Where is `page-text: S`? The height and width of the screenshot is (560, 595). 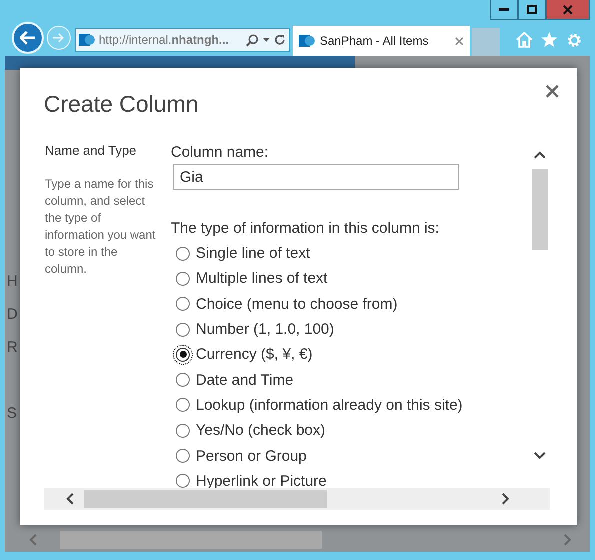
page-text: S is located at coordinates (12, 413).